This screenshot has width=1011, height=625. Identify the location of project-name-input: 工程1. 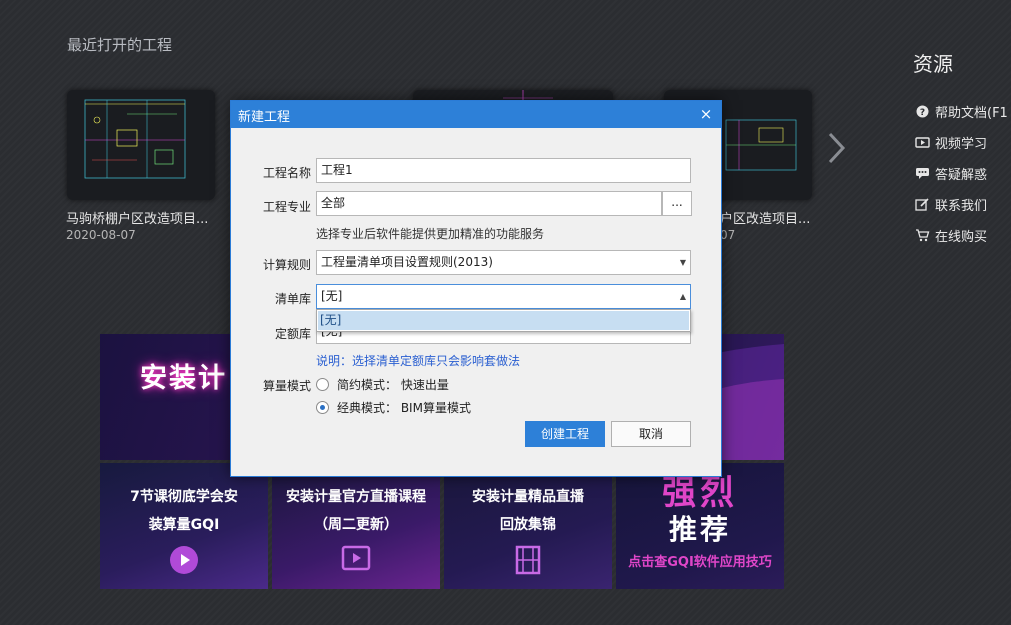
(503, 170).